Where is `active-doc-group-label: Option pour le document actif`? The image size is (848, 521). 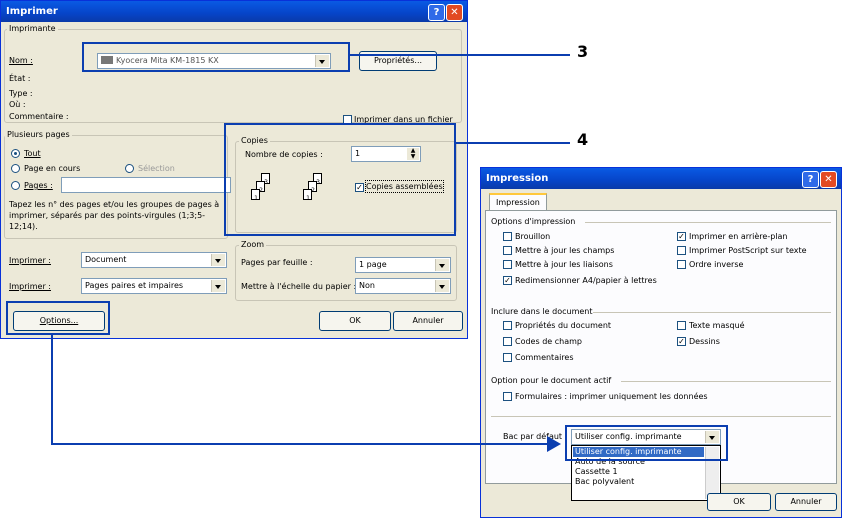
active-doc-group-label: Option pour le document actif is located at coordinates (551, 380).